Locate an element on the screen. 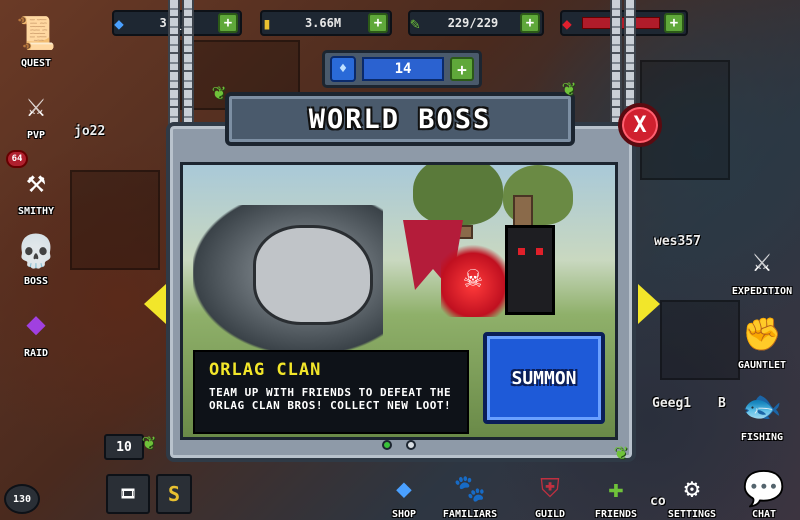 This screenshot has width=800, height=520. smithy-label: SMITHY is located at coordinates (36, 211).